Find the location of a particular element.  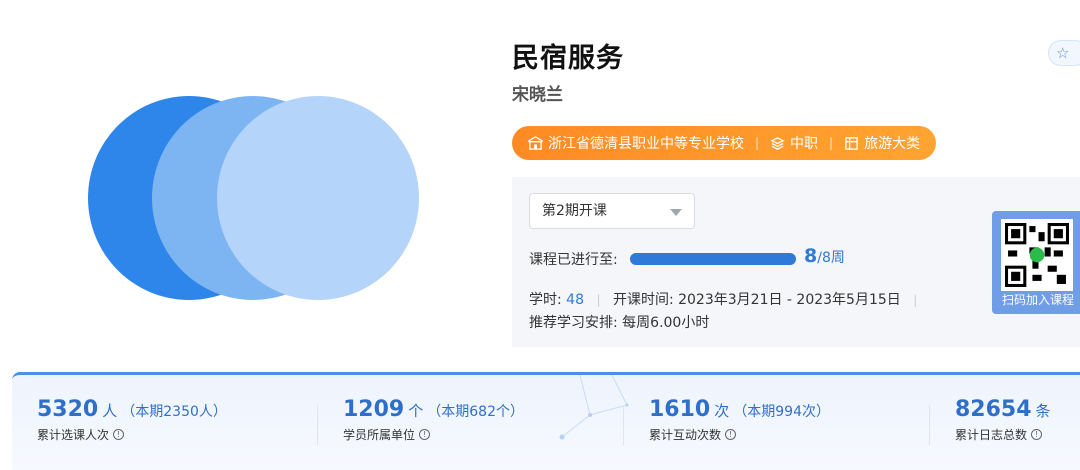

stat-number: 5320 is located at coordinates (68, 409).